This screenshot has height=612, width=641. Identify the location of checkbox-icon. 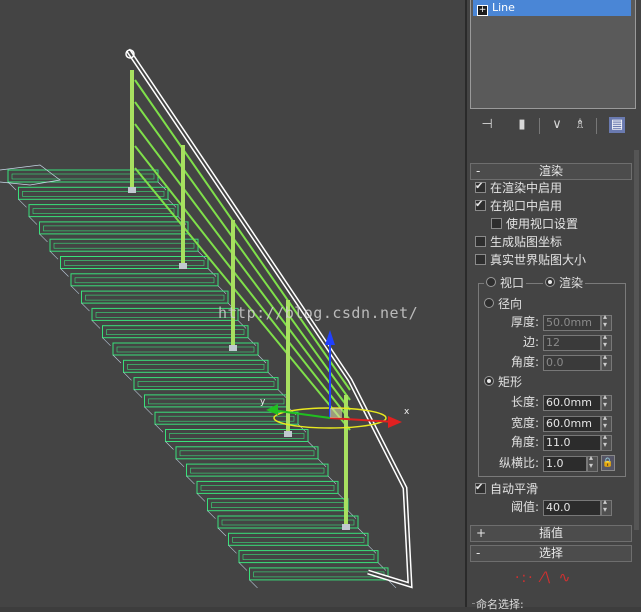
(480, 259).